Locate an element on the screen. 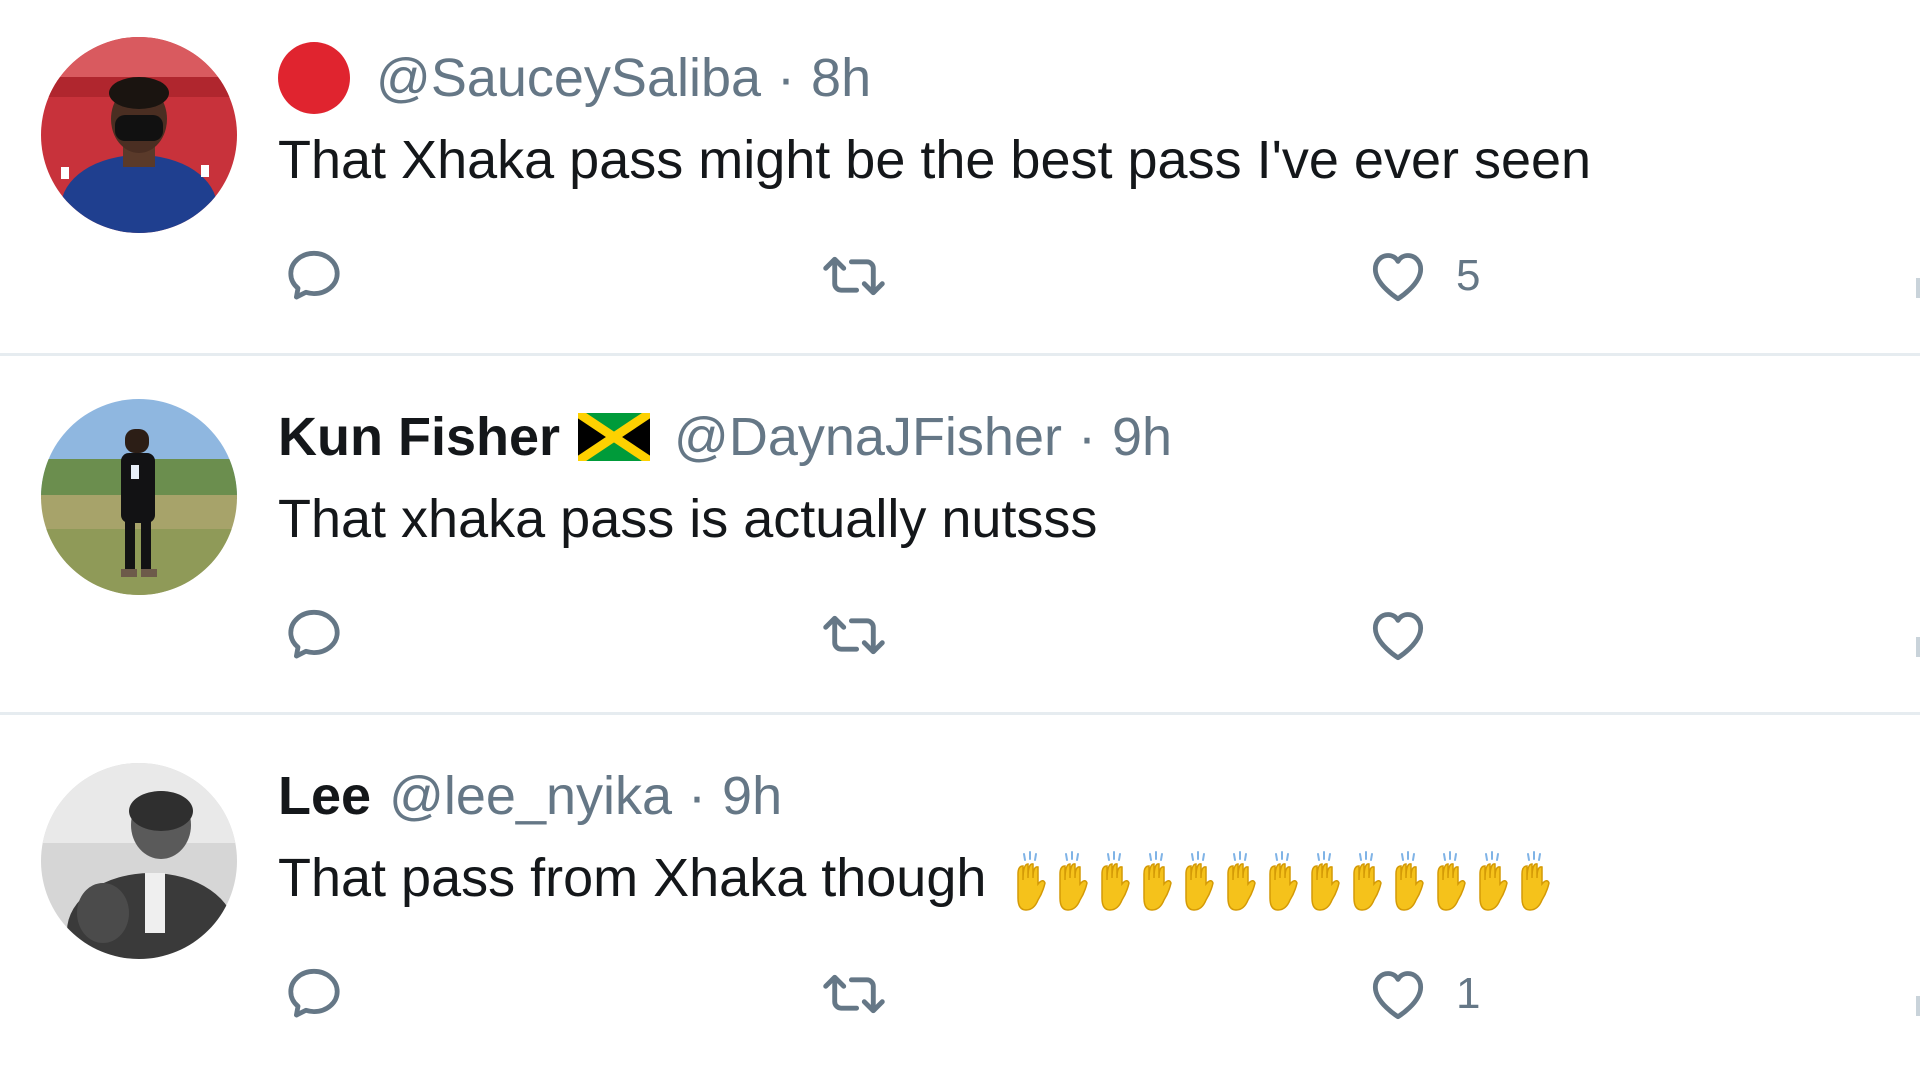  user-handle: @SauceySaliba is located at coordinates (568, 78).